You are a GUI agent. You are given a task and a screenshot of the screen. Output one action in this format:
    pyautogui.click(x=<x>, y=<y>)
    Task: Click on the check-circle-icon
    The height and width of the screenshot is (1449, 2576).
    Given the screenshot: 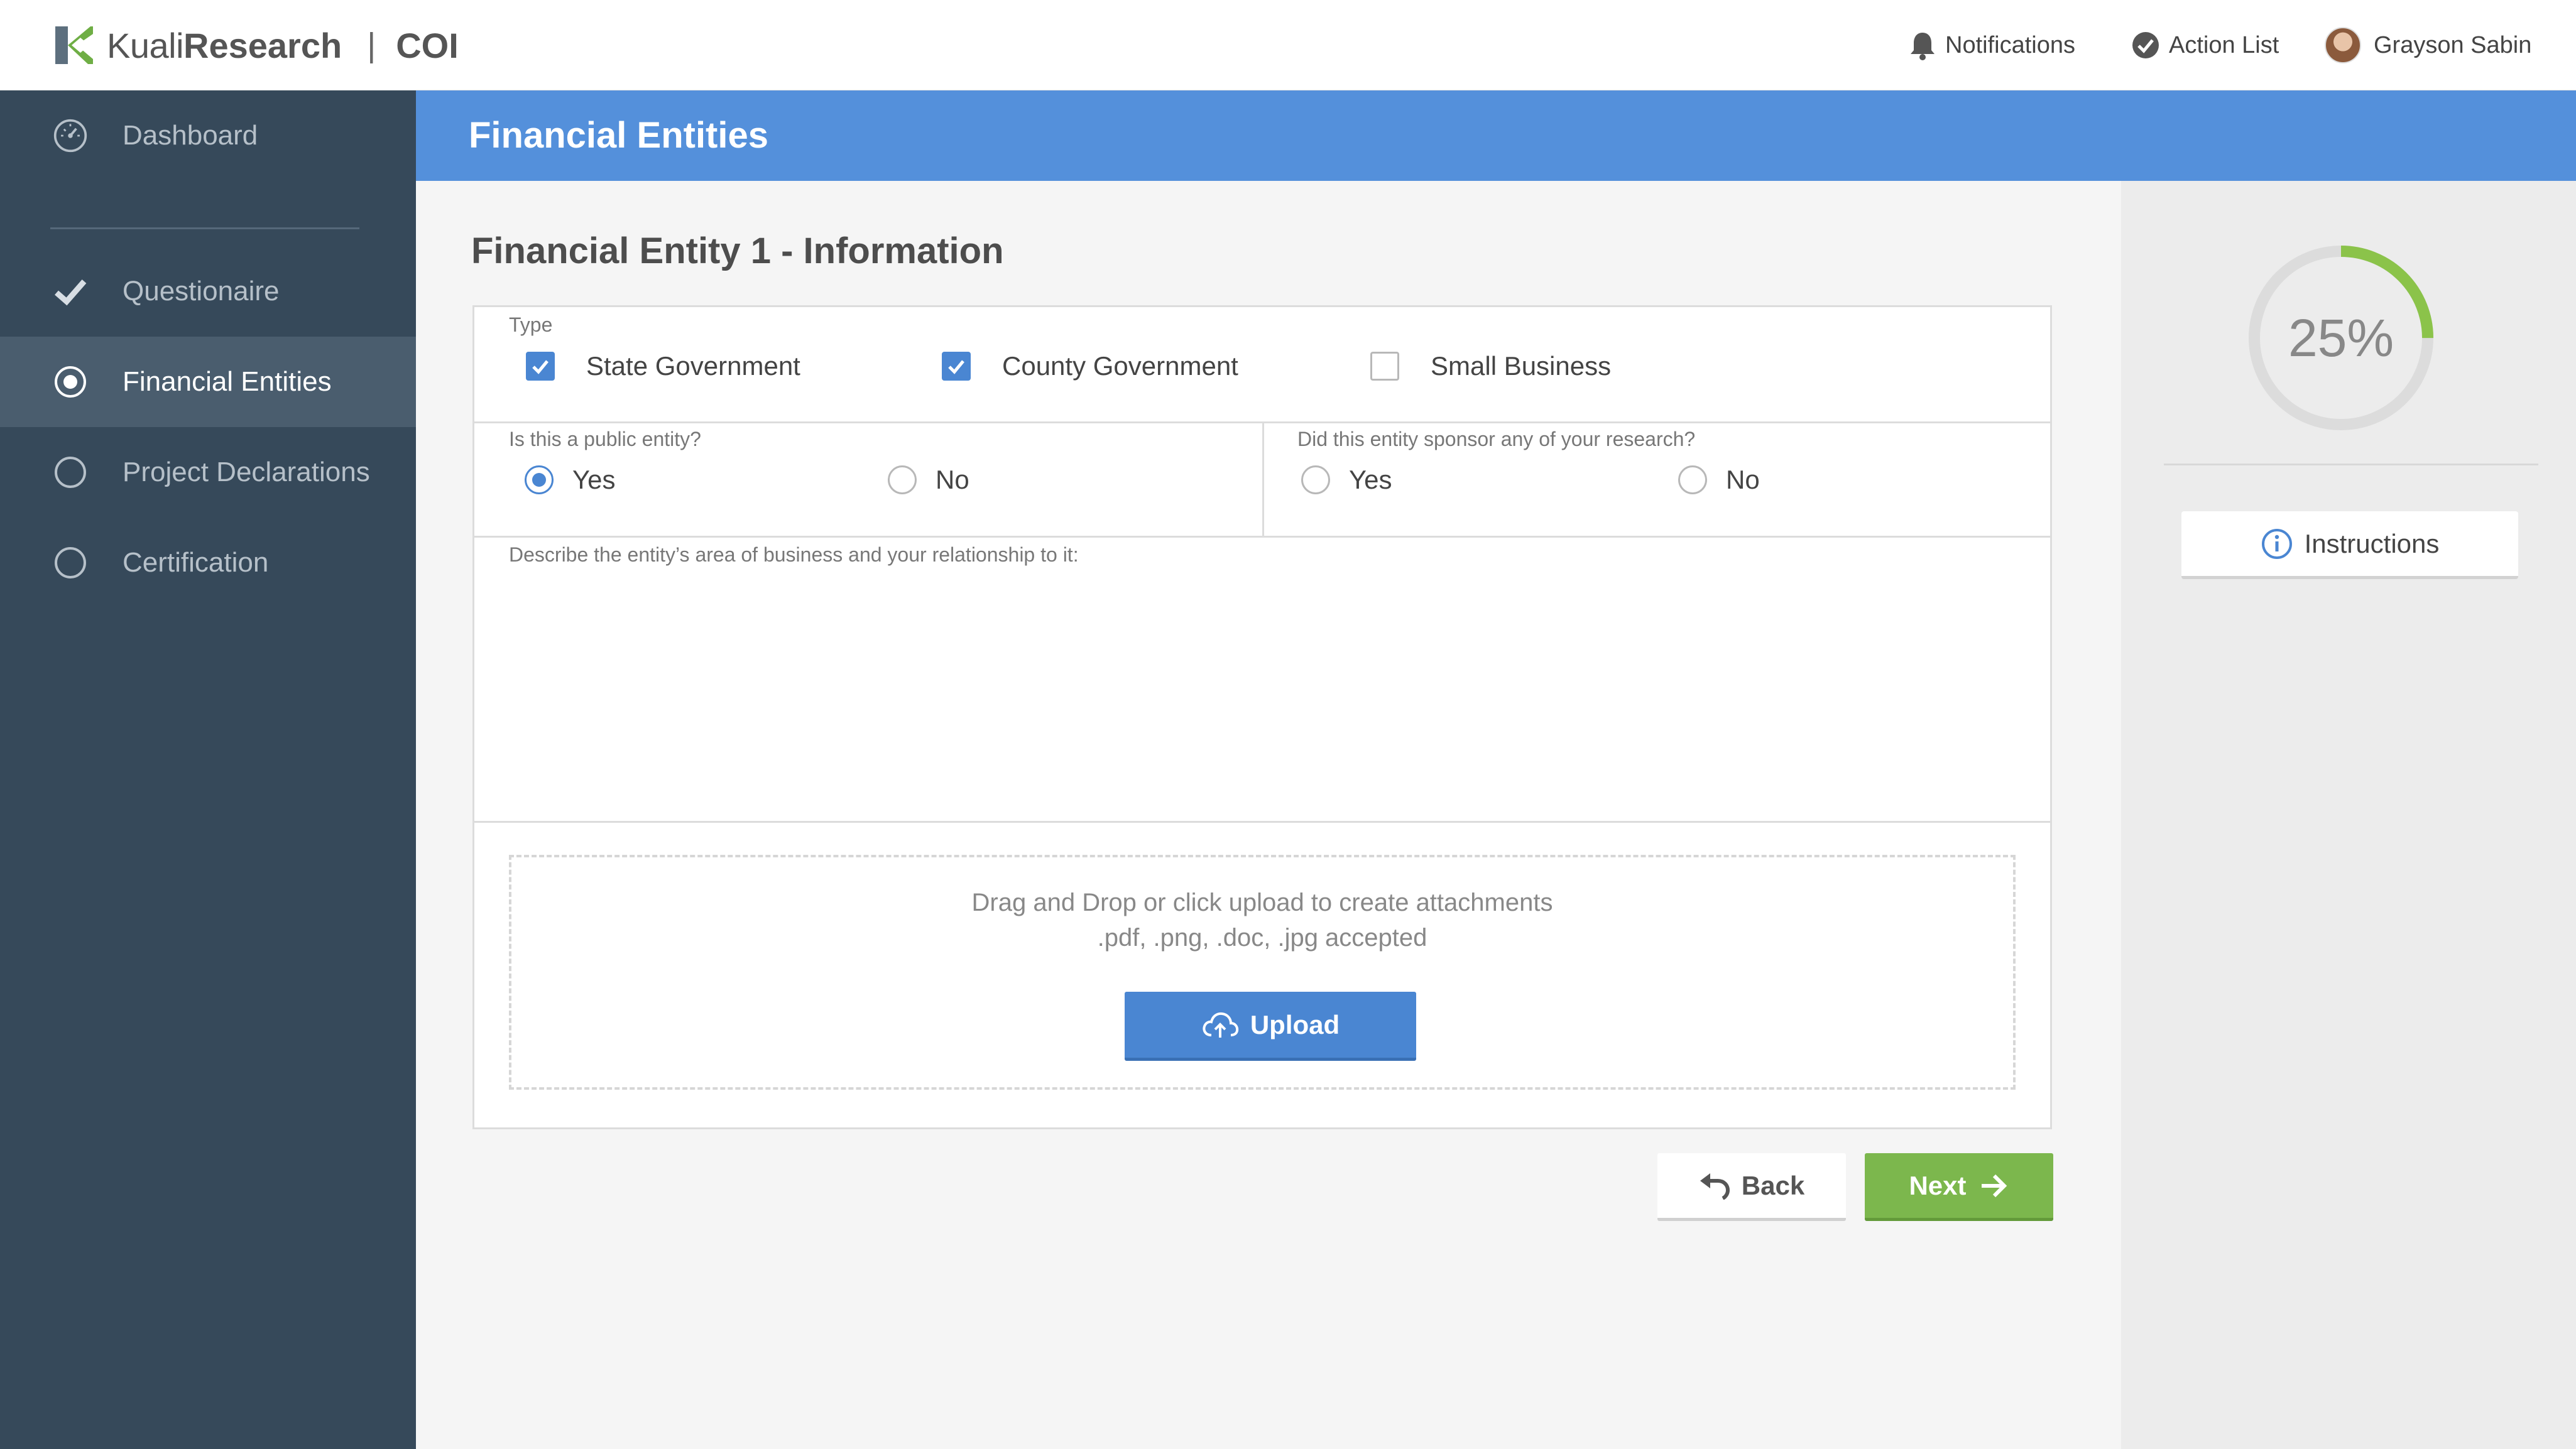 What is the action you would take?
    pyautogui.click(x=2145, y=45)
    